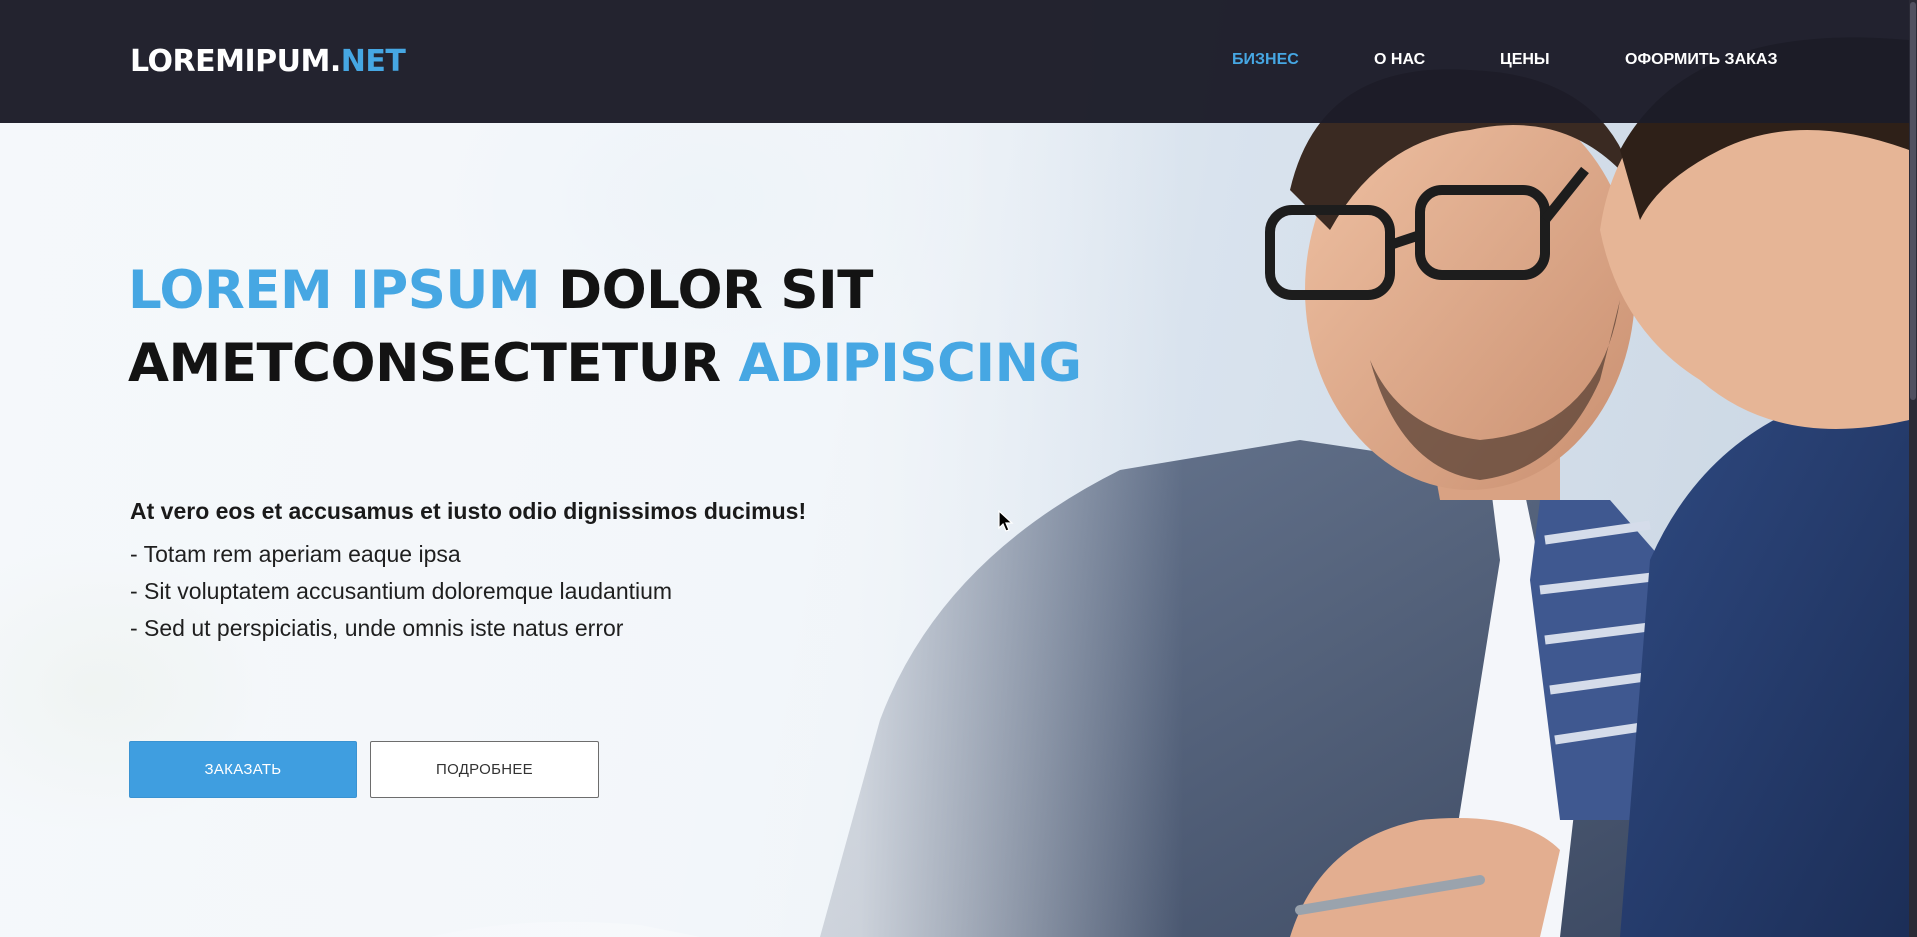 The image size is (1917, 937). What do you see at coordinates (1265, 60) in the screenshot?
I see `nav-business: БИЗНЕС` at bounding box center [1265, 60].